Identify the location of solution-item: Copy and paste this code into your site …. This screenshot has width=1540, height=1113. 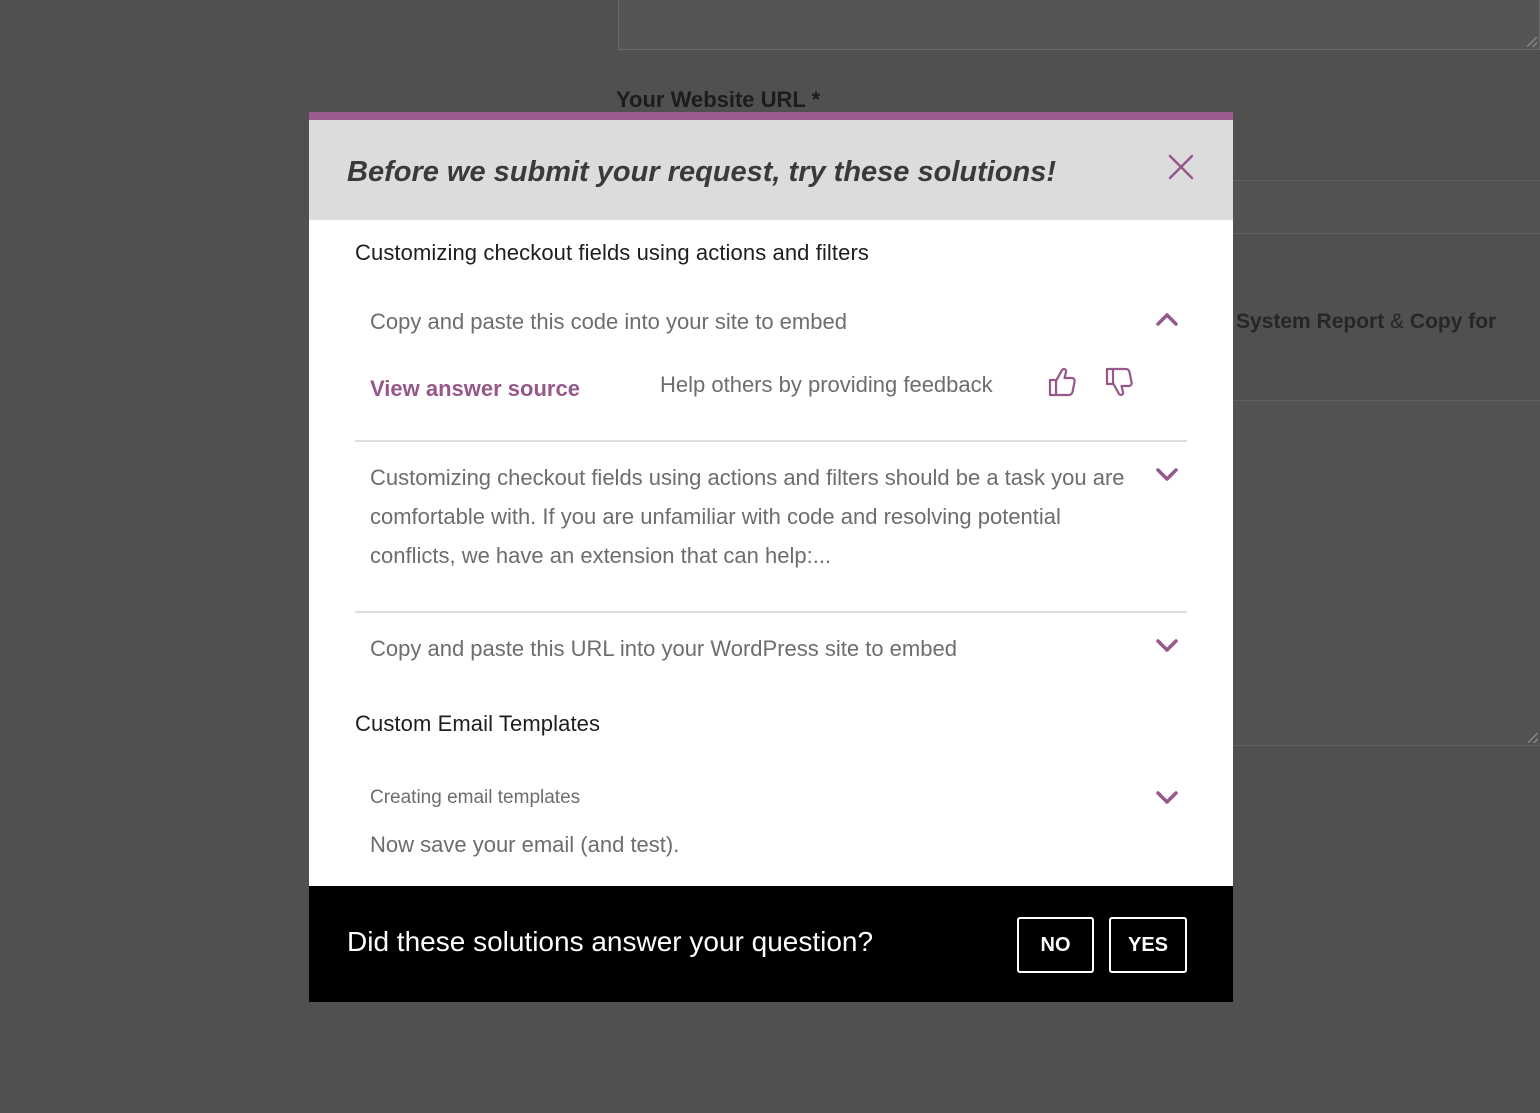
(771, 362).